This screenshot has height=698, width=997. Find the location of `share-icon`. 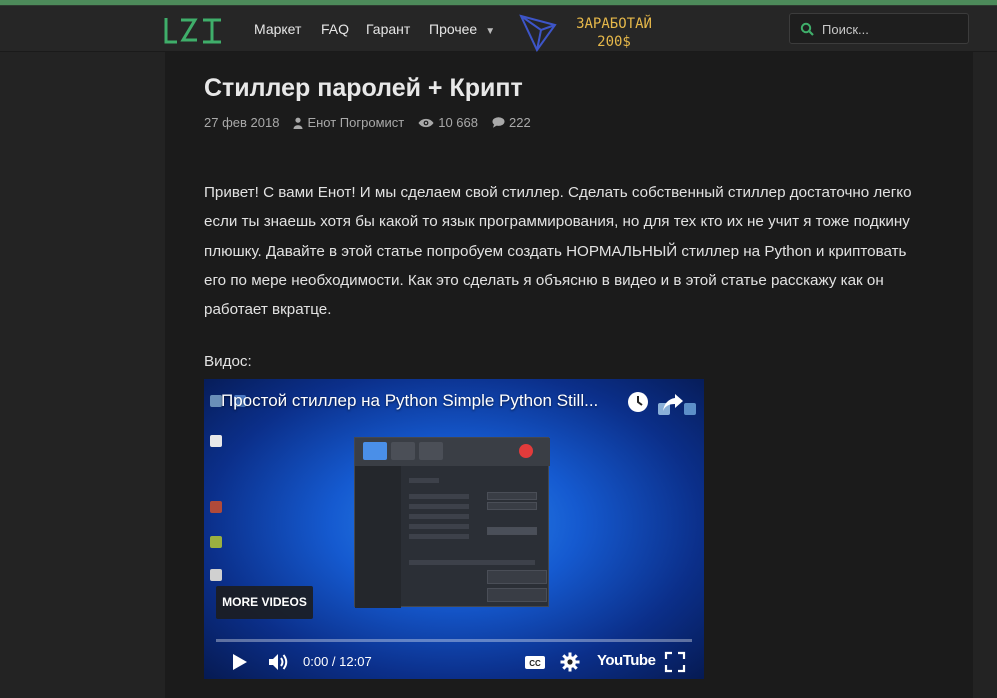

share-icon is located at coordinates (673, 402).